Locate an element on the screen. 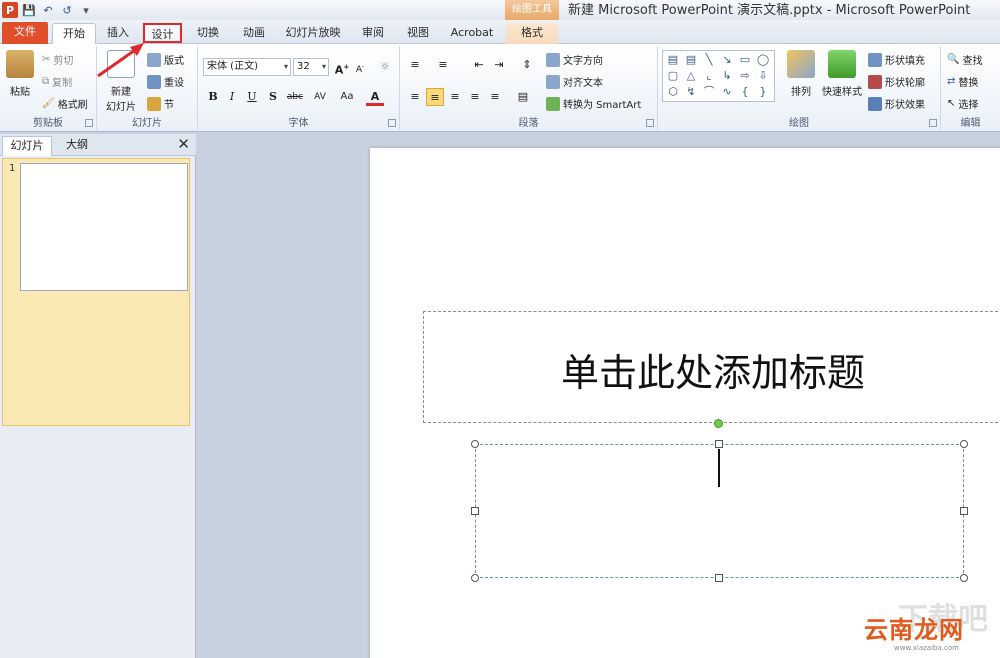 The height and width of the screenshot is (658, 1000). paste-button: 粘贴 is located at coordinates (20, 74).